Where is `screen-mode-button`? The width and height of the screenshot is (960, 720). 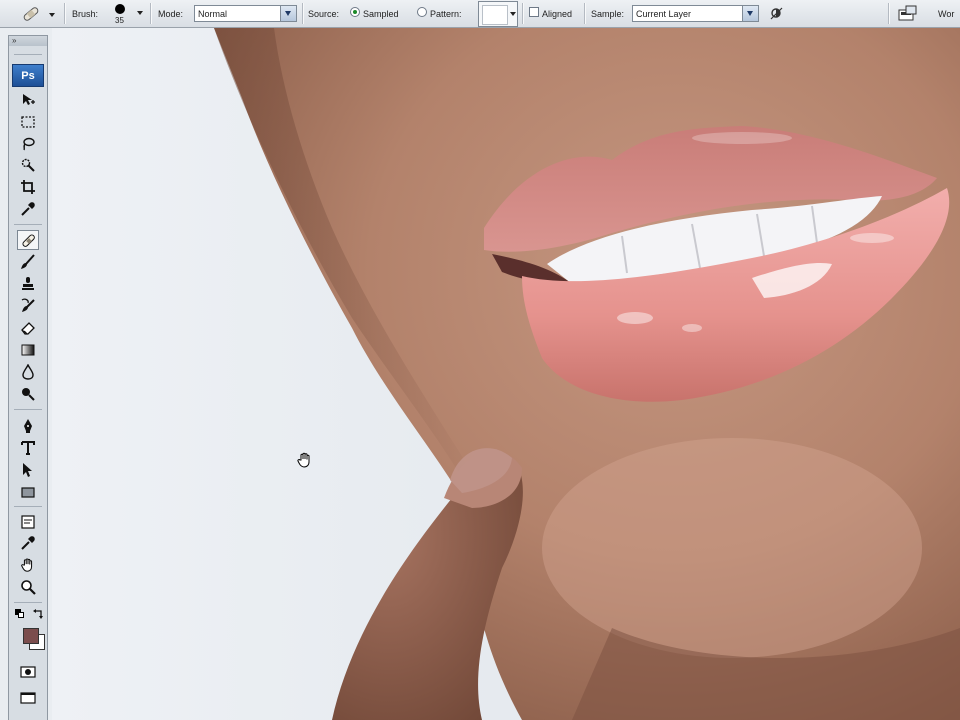 screen-mode-button is located at coordinates (28, 698).